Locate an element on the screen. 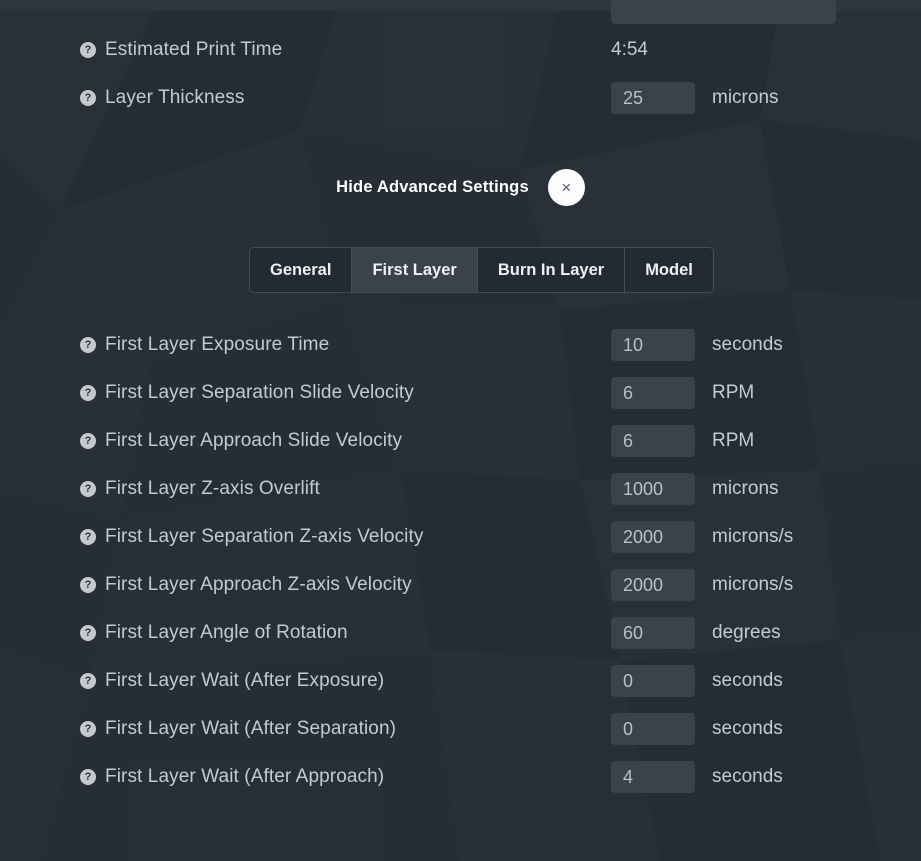  setting-label: First Layer Exposure Time is located at coordinates (217, 344).